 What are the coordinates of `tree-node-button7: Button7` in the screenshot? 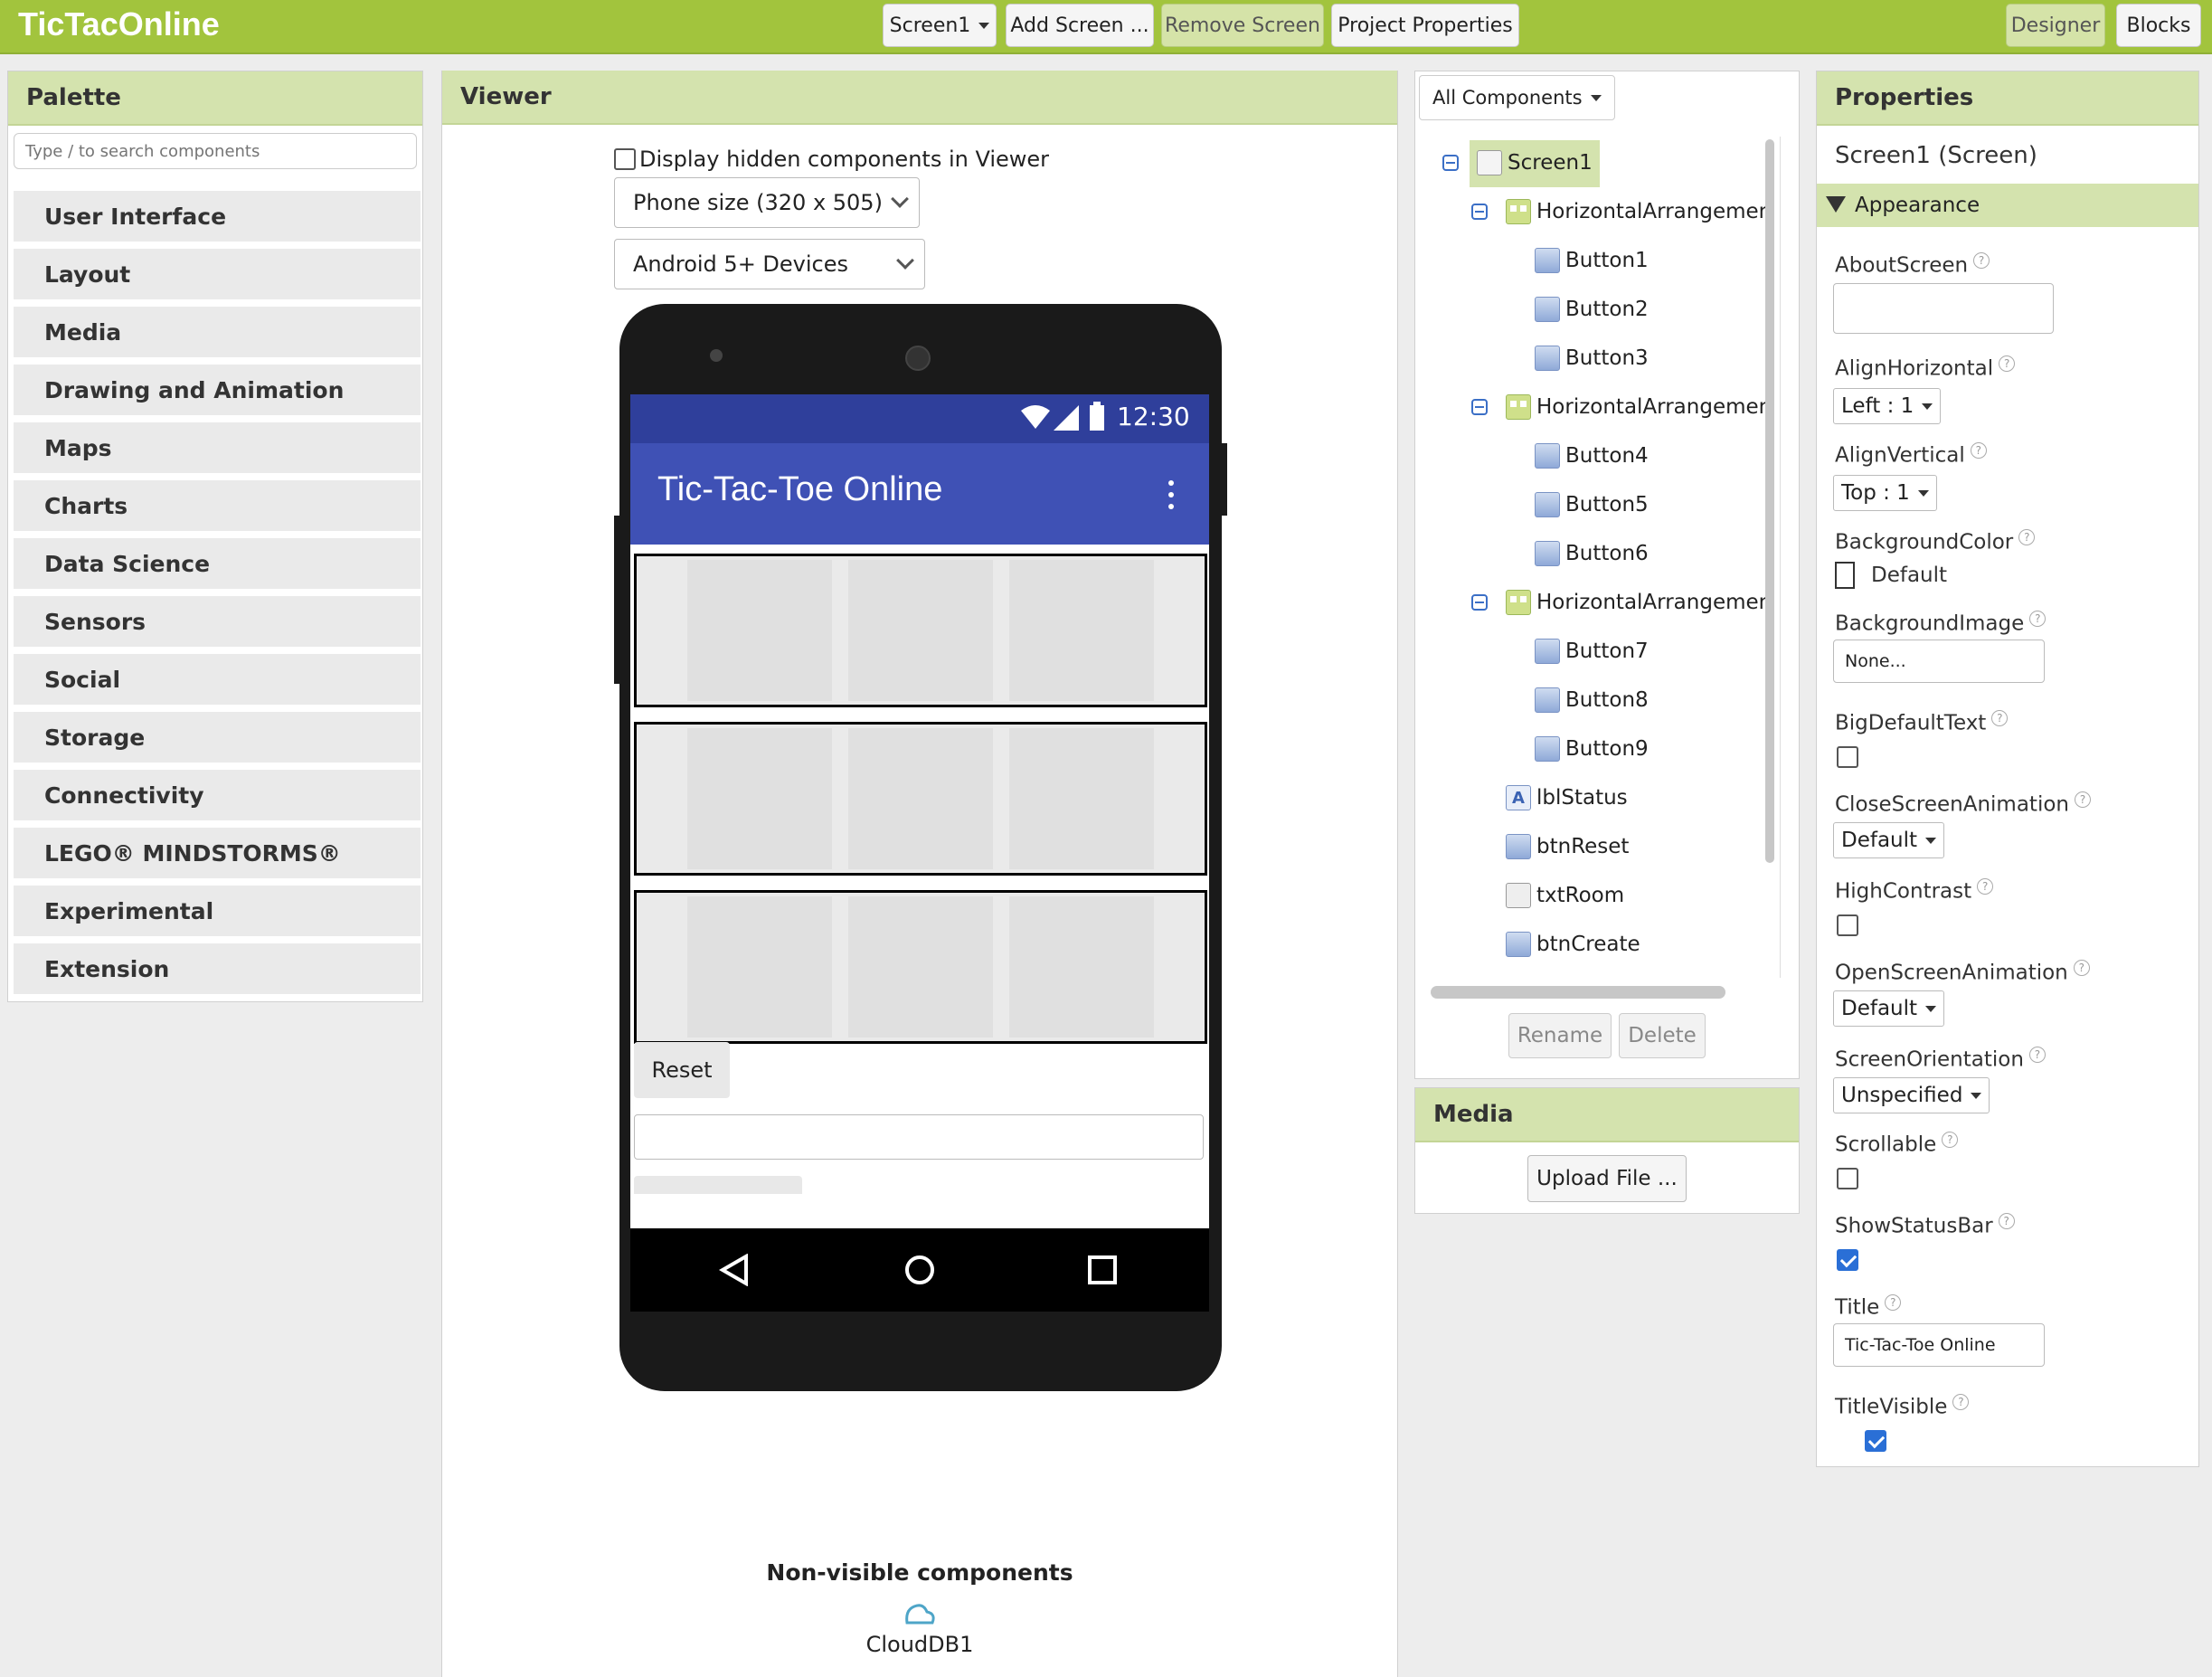 It's located at (1592, 651).